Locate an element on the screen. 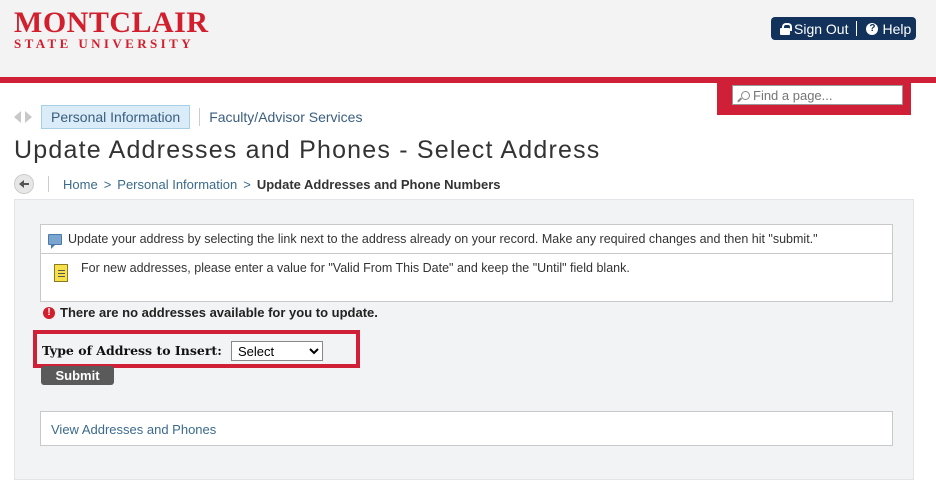 This screenshot has height=480, width=936. tab-personal-information: Personal Information is located at coordinates (116, 117).